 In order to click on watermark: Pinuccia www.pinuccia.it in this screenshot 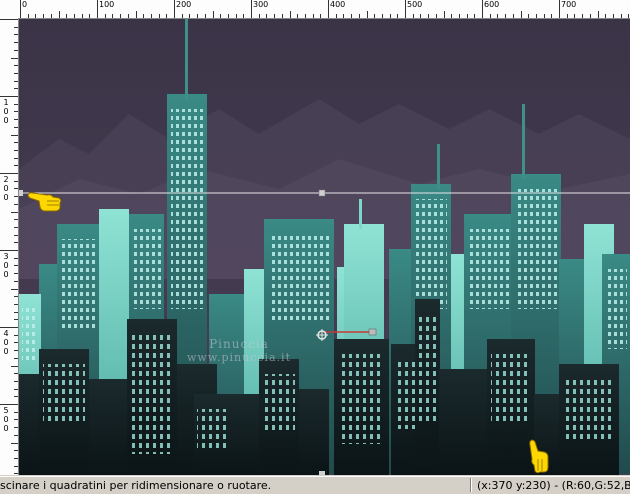, I will do `click(239, 350)`.